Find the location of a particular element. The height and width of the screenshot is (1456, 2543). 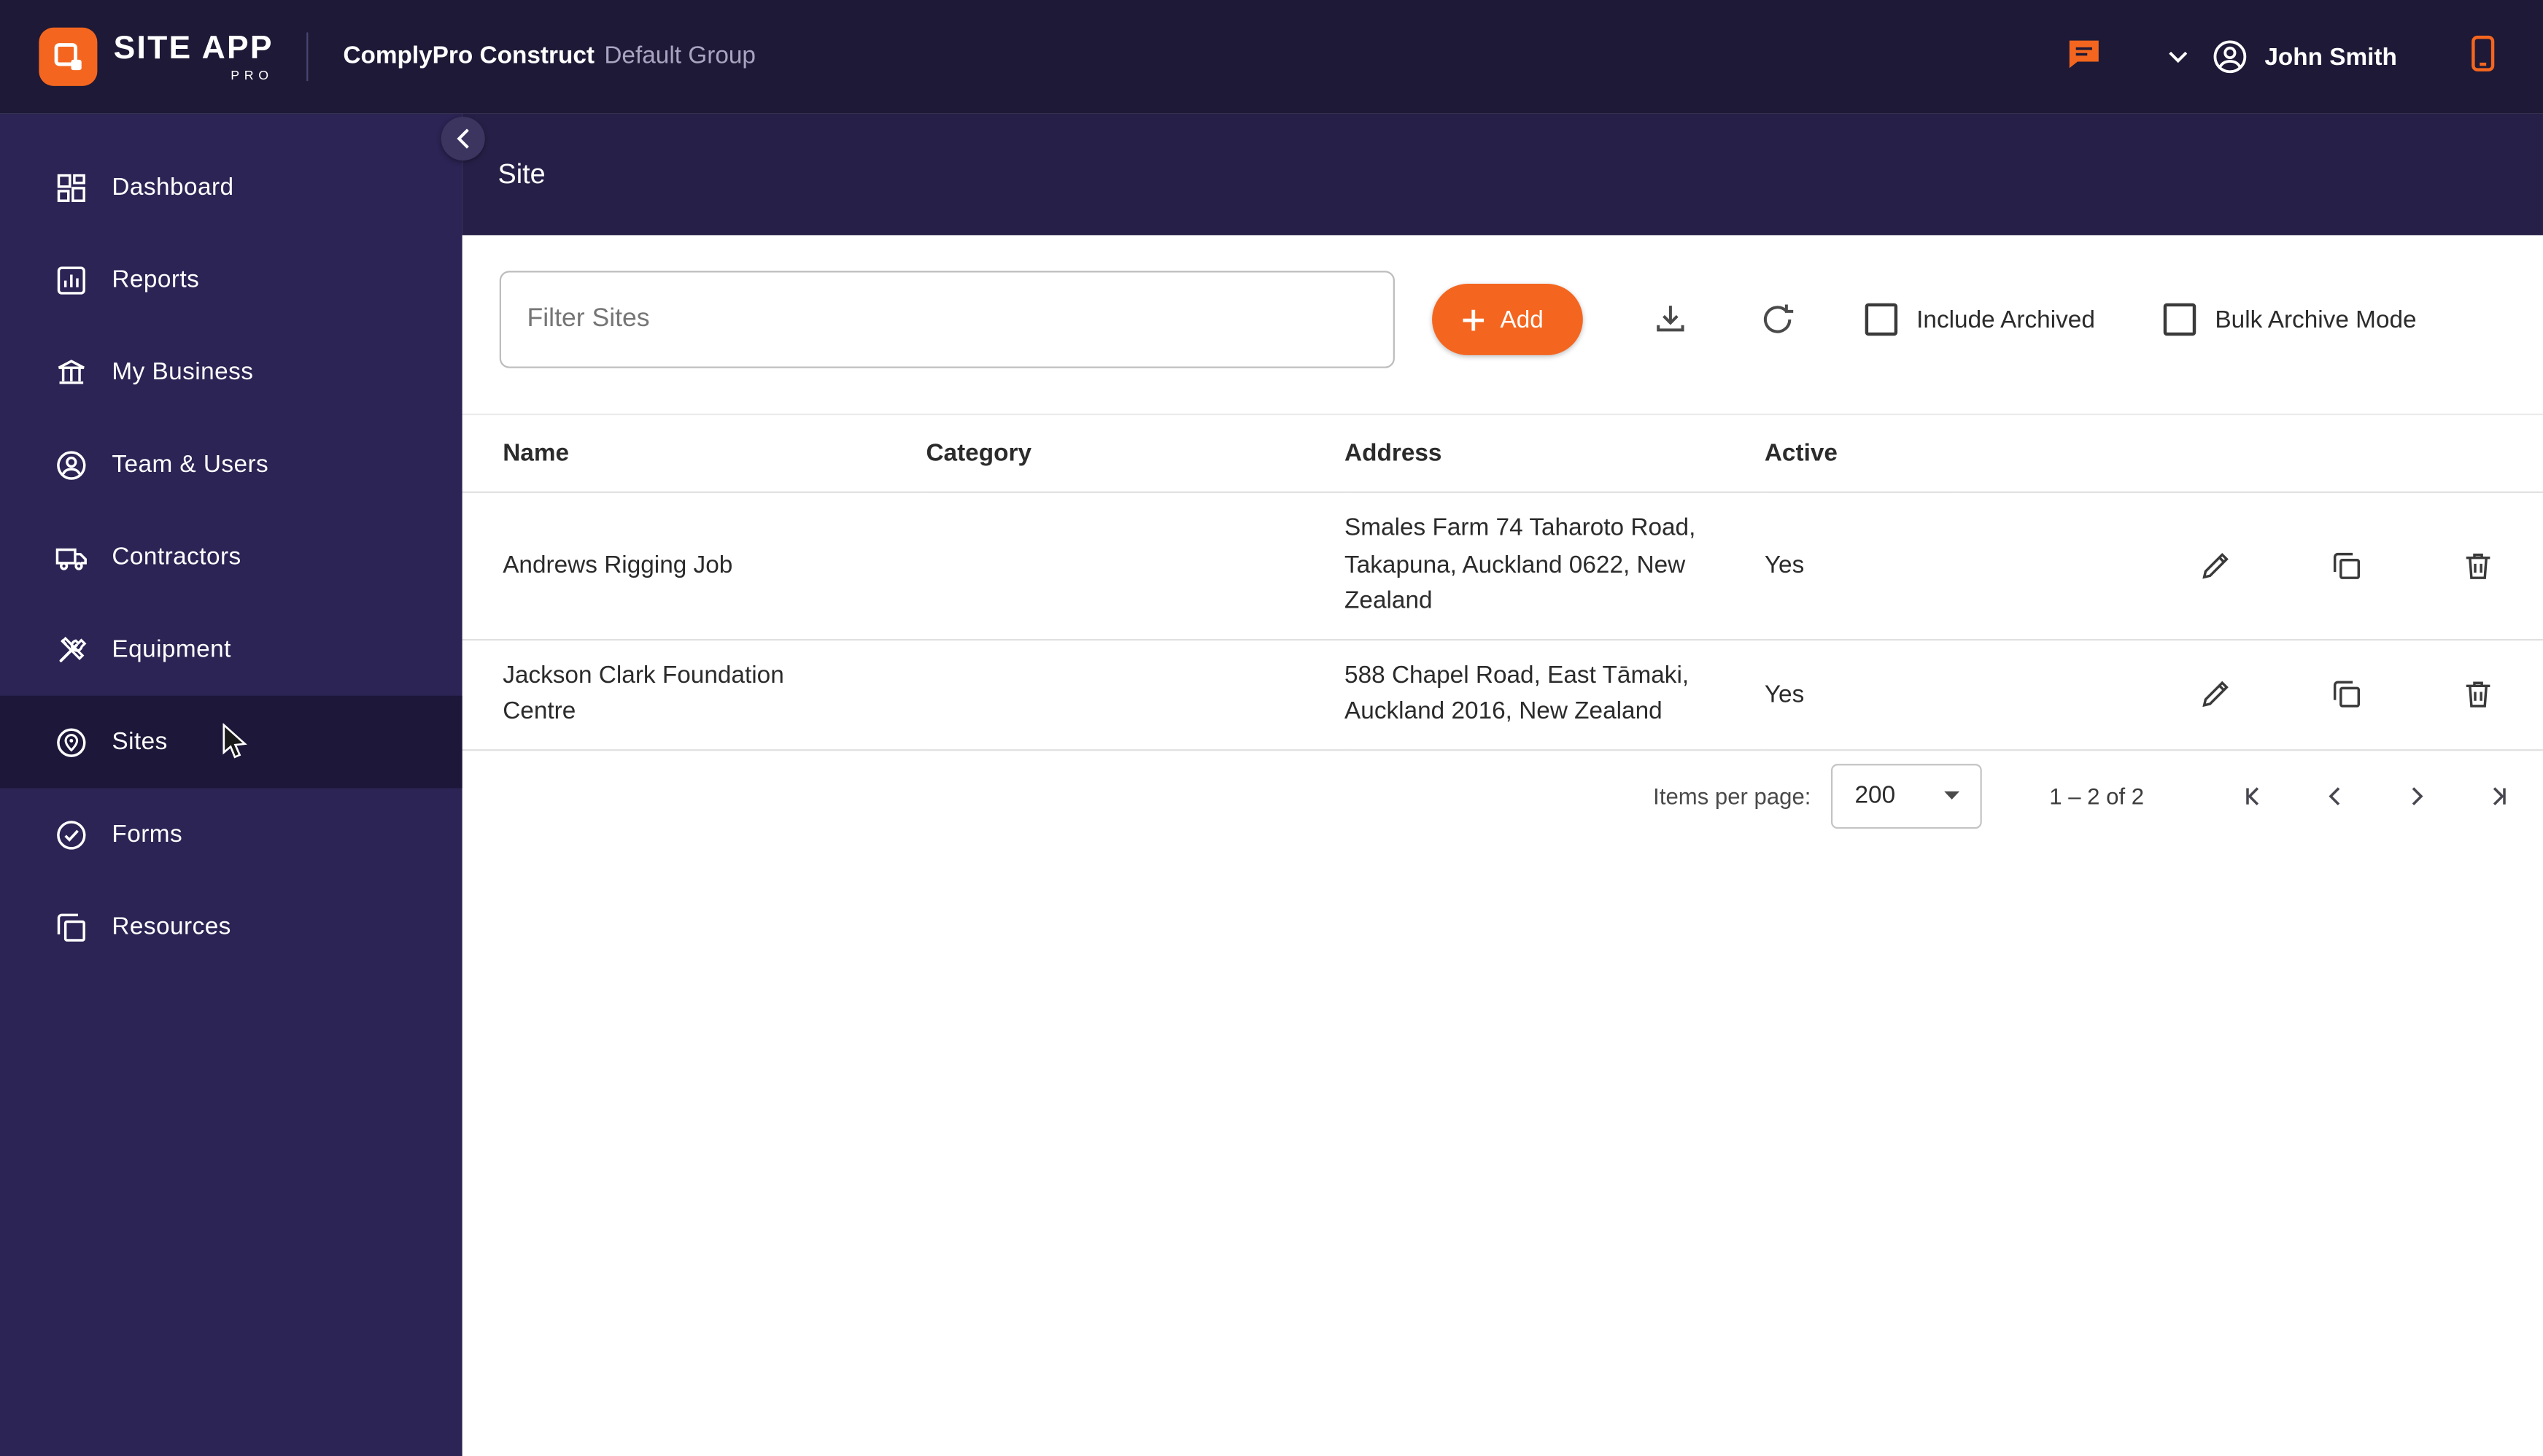

sidebar-item-contractors: Contractors is located at coordinates (231, 557).